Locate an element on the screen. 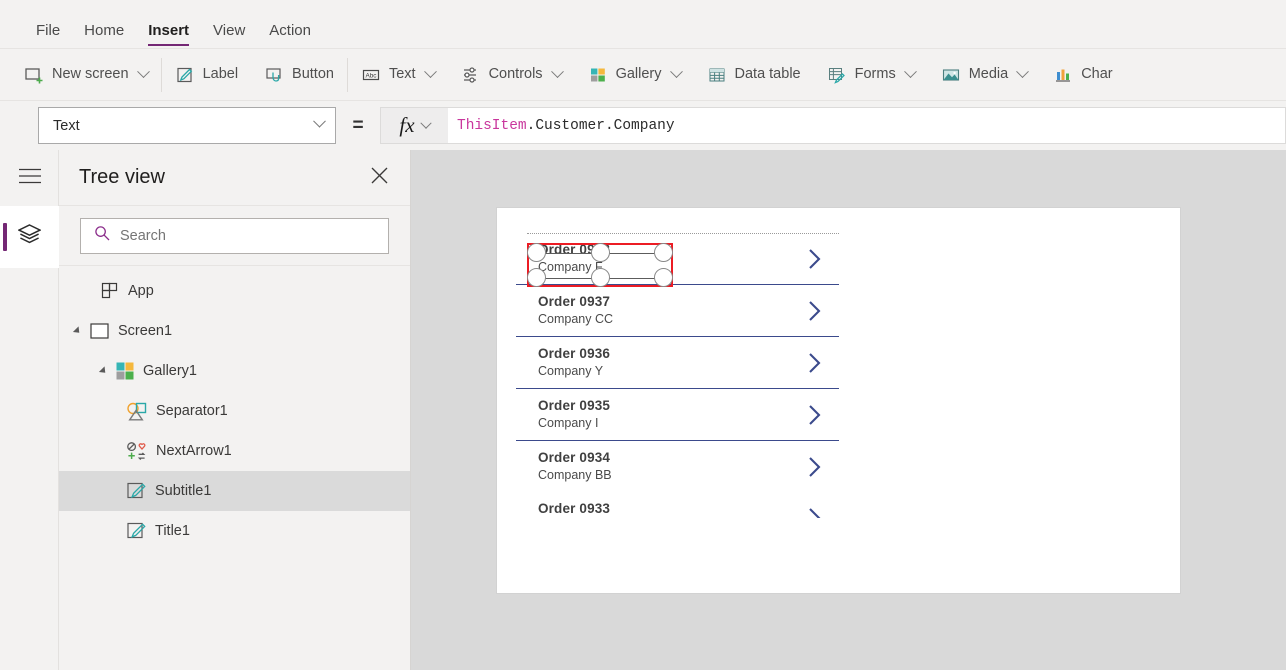  tree-item-subtitle1: Subtitle1 is located at coordinates (234, 491).